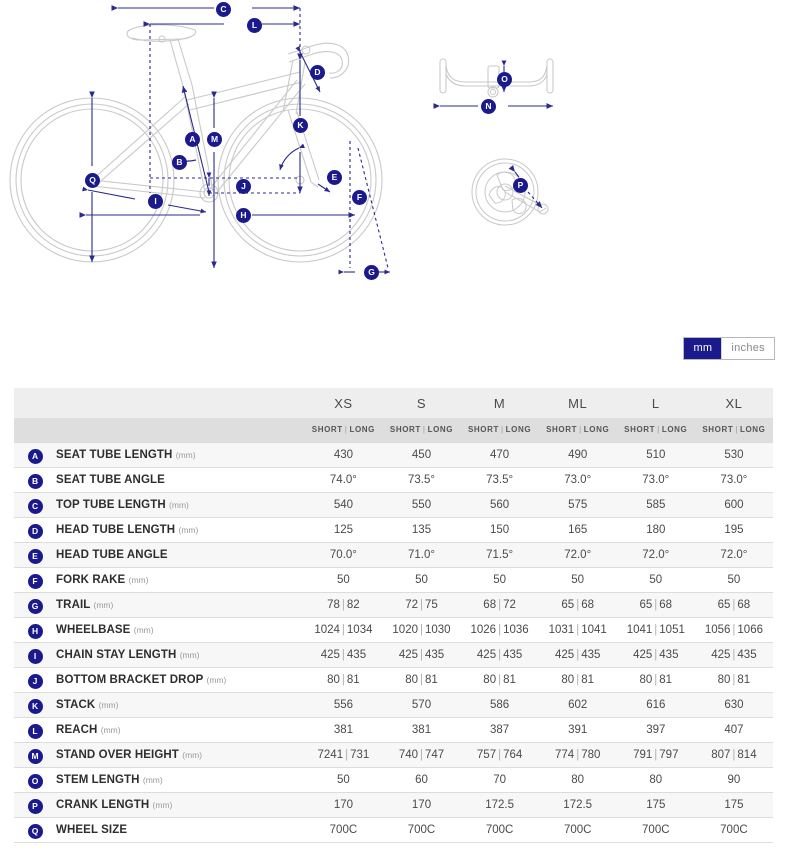  I want to click on value-cell: 791 | 797, so click(655, 755).